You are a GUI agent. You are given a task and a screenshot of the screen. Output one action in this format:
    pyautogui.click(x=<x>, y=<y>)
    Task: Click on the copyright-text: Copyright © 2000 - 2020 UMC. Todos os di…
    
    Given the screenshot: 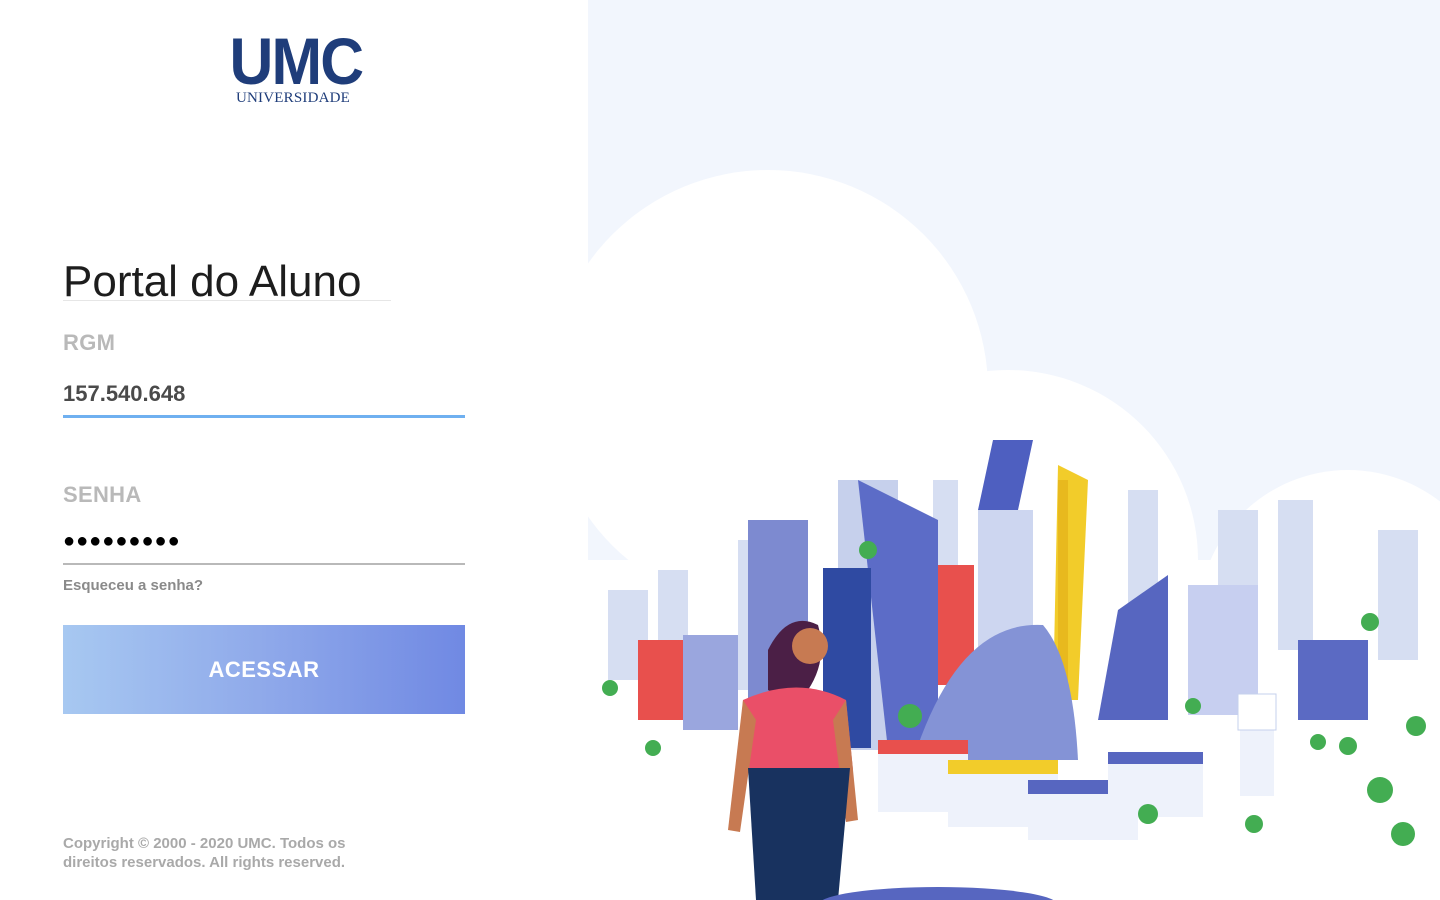 What is the action you would take?
    pyautogui.click(x=204, y=853)
    